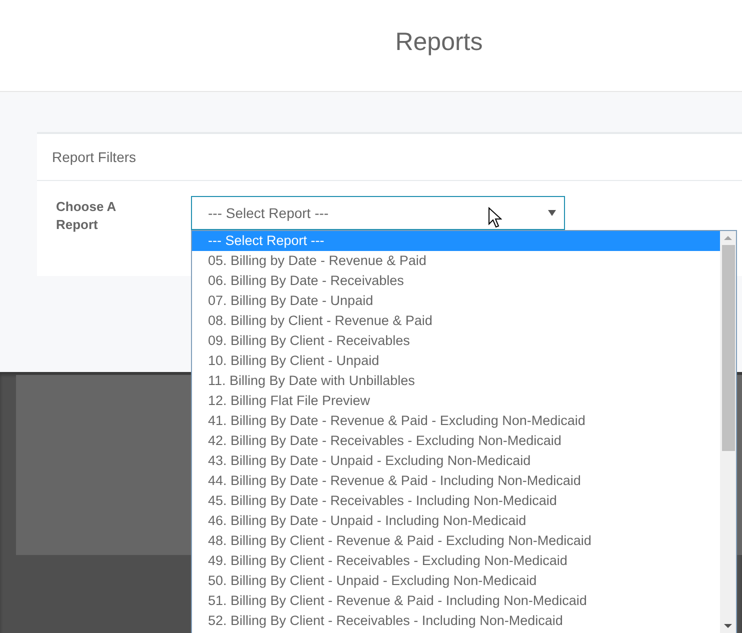  I want to click on dropdown-option: 48. Billing By Client - Revenue & Paid - Excluding Non-Medicaid, so click(456, 541).